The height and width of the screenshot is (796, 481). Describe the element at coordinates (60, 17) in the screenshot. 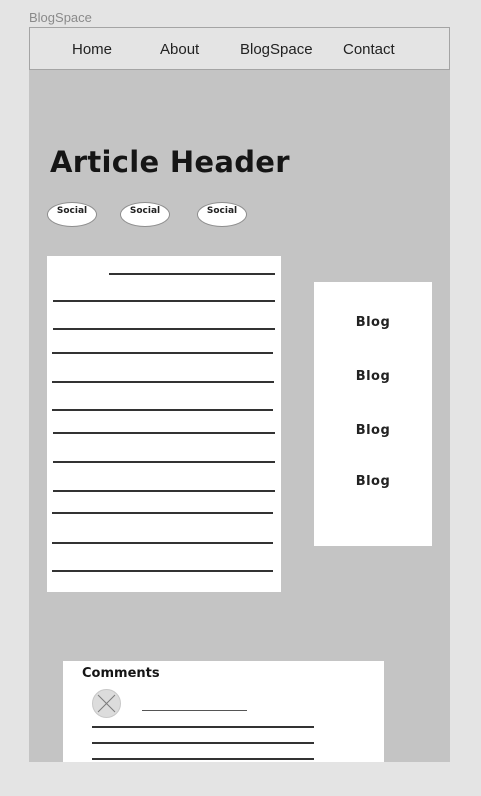

I see `frame-label: BlogSpace` at that location.